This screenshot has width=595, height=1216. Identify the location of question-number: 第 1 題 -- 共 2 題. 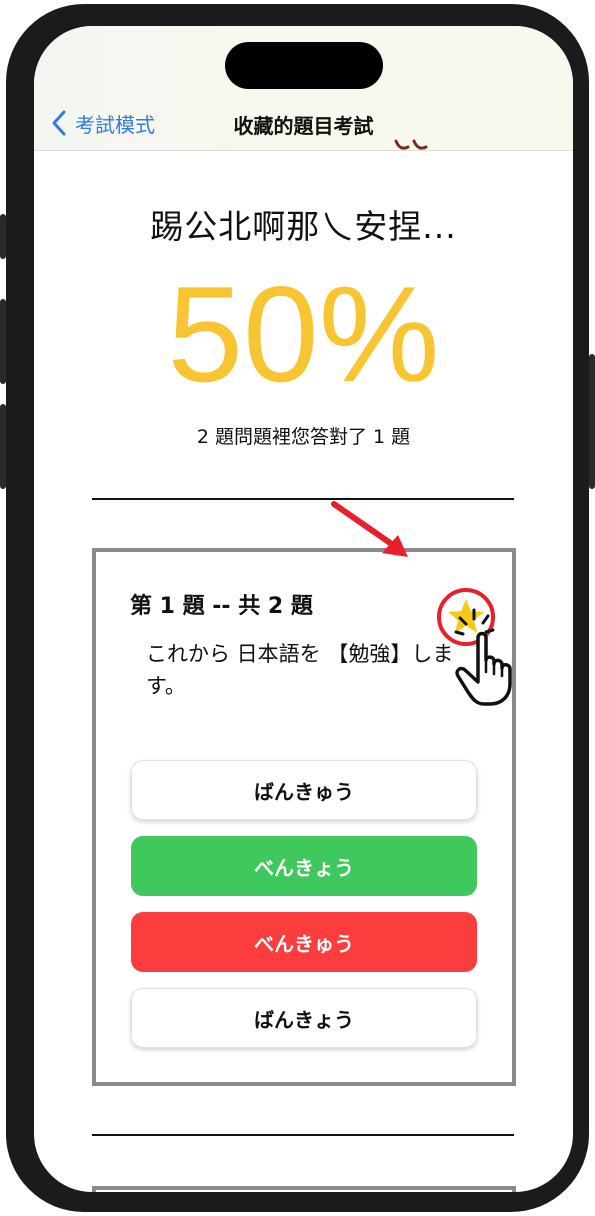
(221, 606).